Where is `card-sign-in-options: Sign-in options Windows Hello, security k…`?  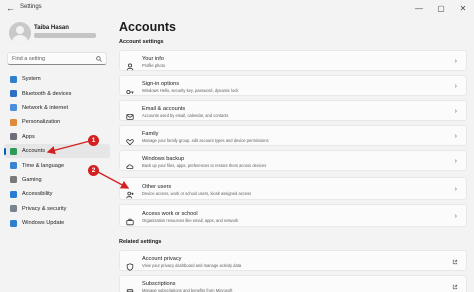 card-sign-in-options: Sign-in options Windows Hello, security k… is located at coordinates (293, 85).